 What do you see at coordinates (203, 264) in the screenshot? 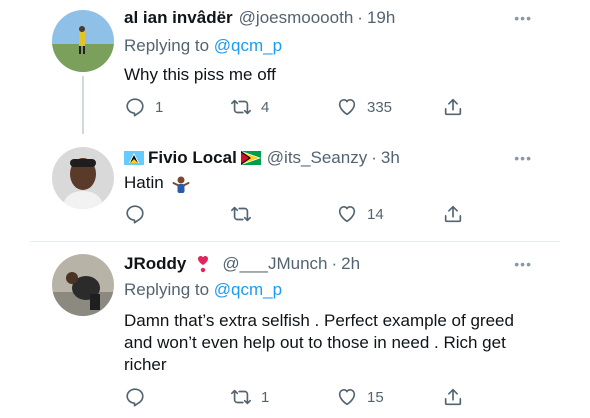
I see `heart-exclamation-emoji-icon` at bounding box center [203, 264].